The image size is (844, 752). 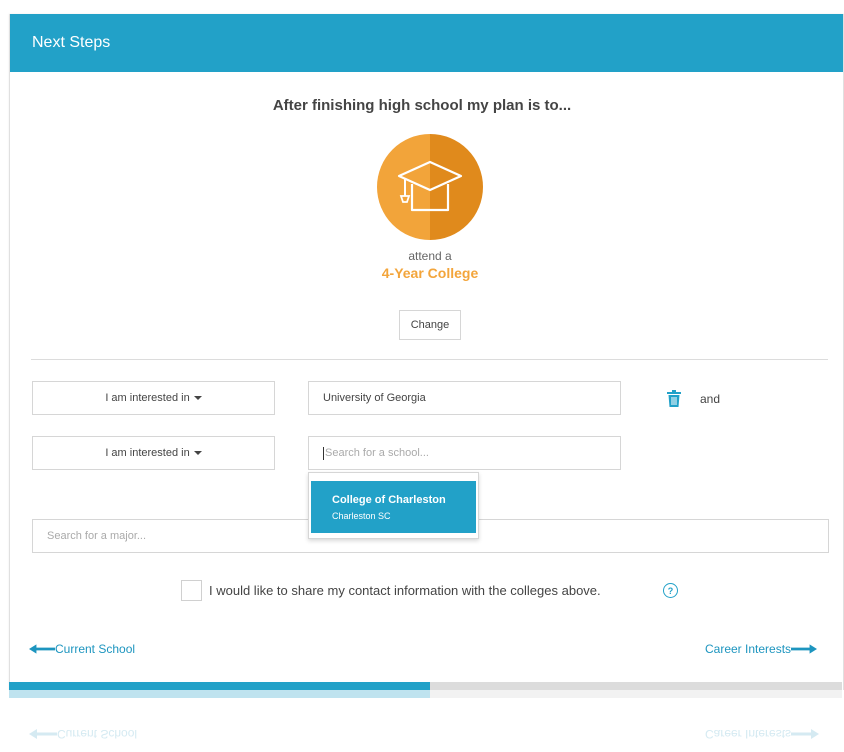 I want to click on reflection-prev: Current School, so click(x=83, y=734).